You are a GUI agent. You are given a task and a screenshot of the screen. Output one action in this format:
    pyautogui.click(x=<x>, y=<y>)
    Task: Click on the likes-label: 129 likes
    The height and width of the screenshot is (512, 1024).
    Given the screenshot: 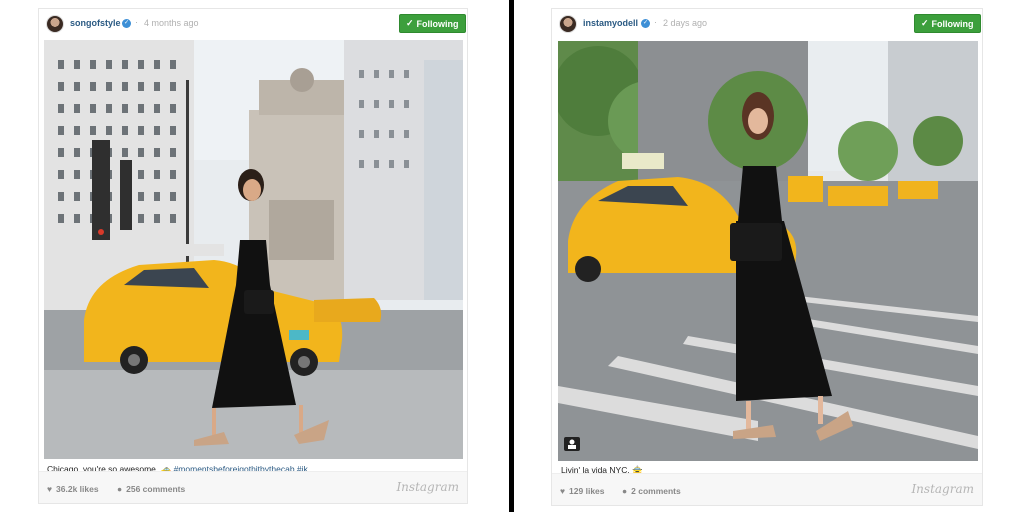 What is the action you would take?
    pyautogui.click(x=587, y=491)
    